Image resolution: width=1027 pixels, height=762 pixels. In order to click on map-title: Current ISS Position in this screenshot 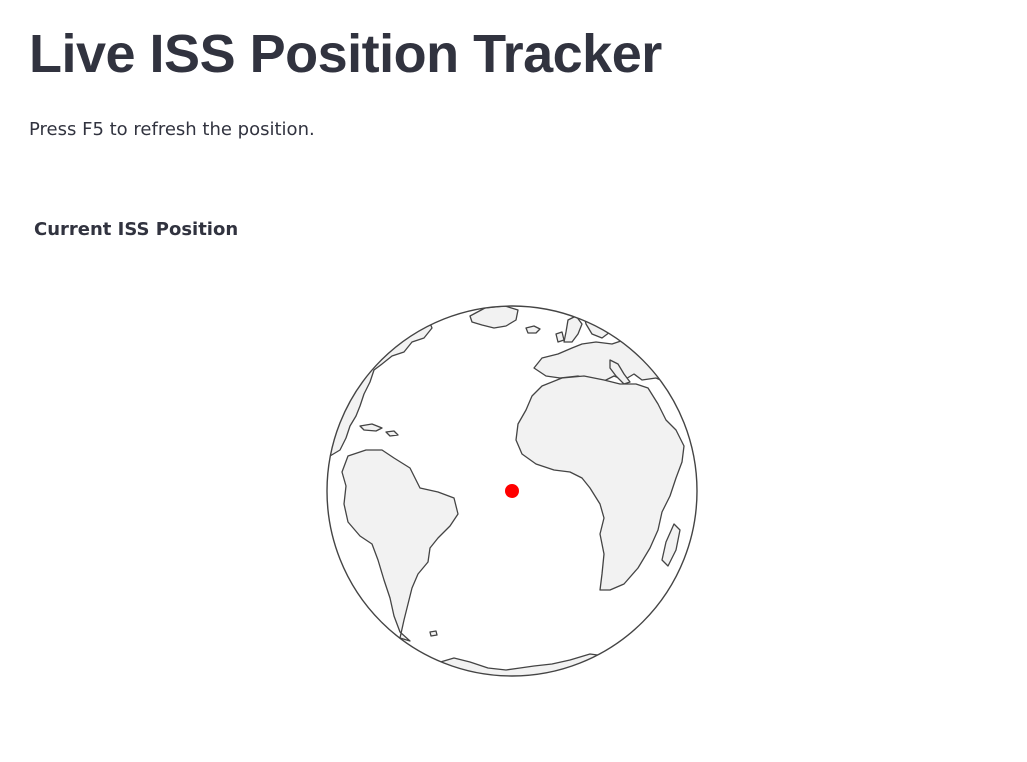, I will do `click(136, 229)`.